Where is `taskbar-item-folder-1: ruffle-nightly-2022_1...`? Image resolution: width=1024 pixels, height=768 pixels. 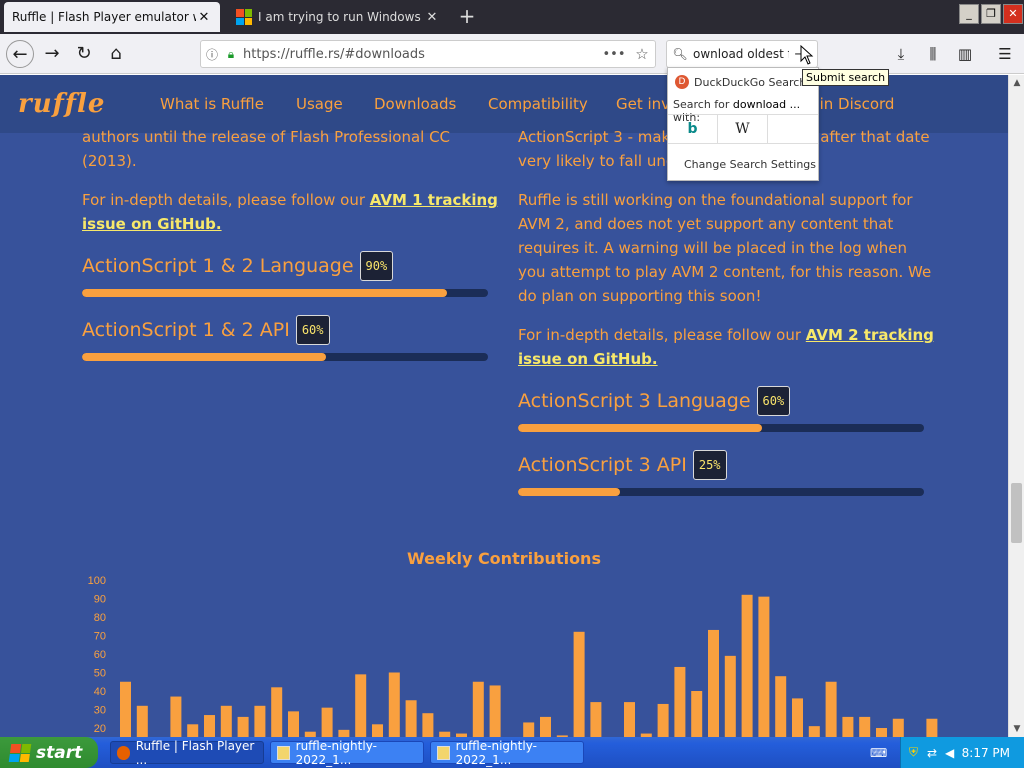 taskbar-item-folder-1: ruffle-nightly-2022_1... is located at coordinates (347, 752).